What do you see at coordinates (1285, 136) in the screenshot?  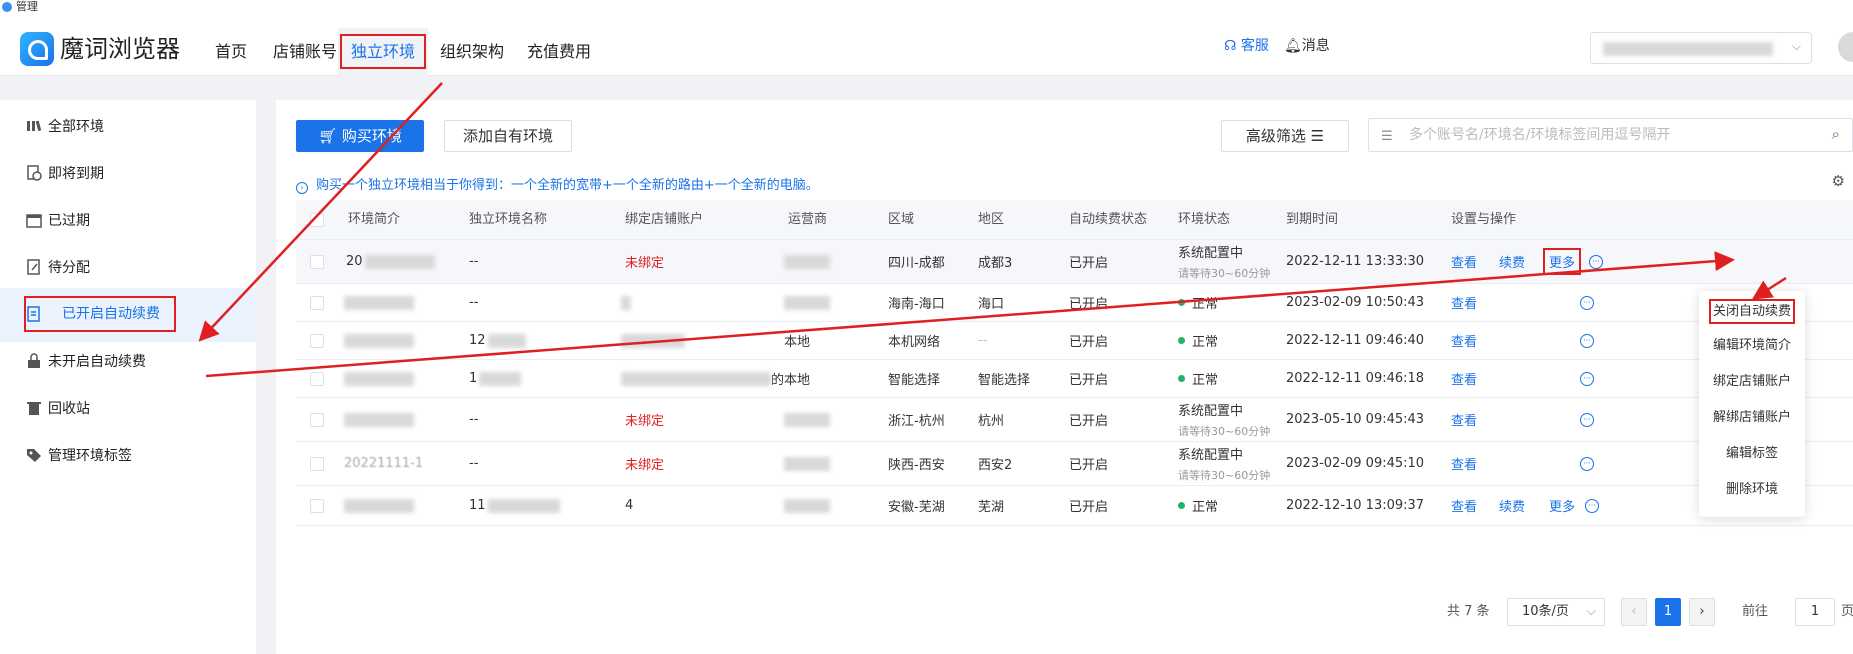 I see `advanced-filter-button: 高级筛选 ☰` at bounding box center [1285, 136].